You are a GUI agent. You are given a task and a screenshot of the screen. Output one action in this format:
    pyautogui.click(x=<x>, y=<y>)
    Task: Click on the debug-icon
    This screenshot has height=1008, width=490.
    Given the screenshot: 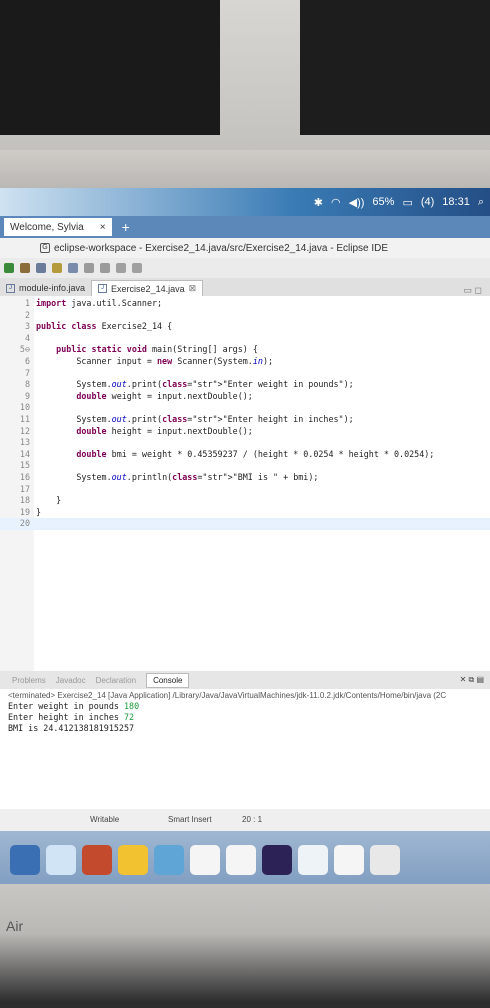 What is the action you would take?
    pyautogui.click(x=25, y=268)
    